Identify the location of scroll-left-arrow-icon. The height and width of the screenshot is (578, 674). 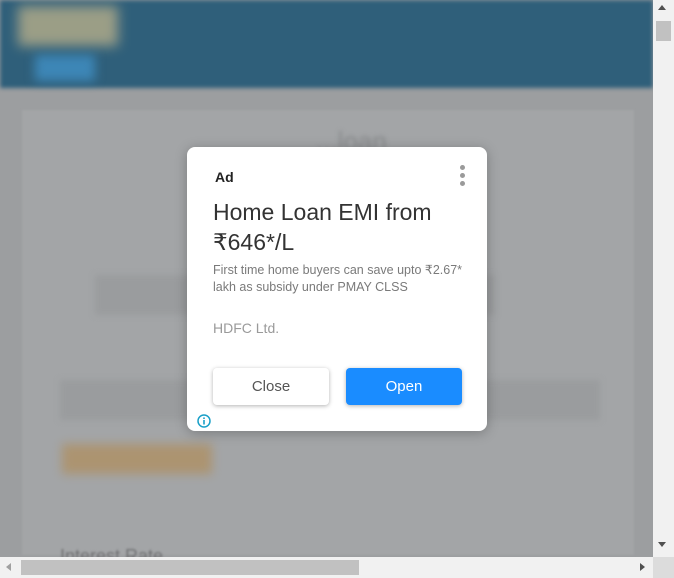
(8, 567).